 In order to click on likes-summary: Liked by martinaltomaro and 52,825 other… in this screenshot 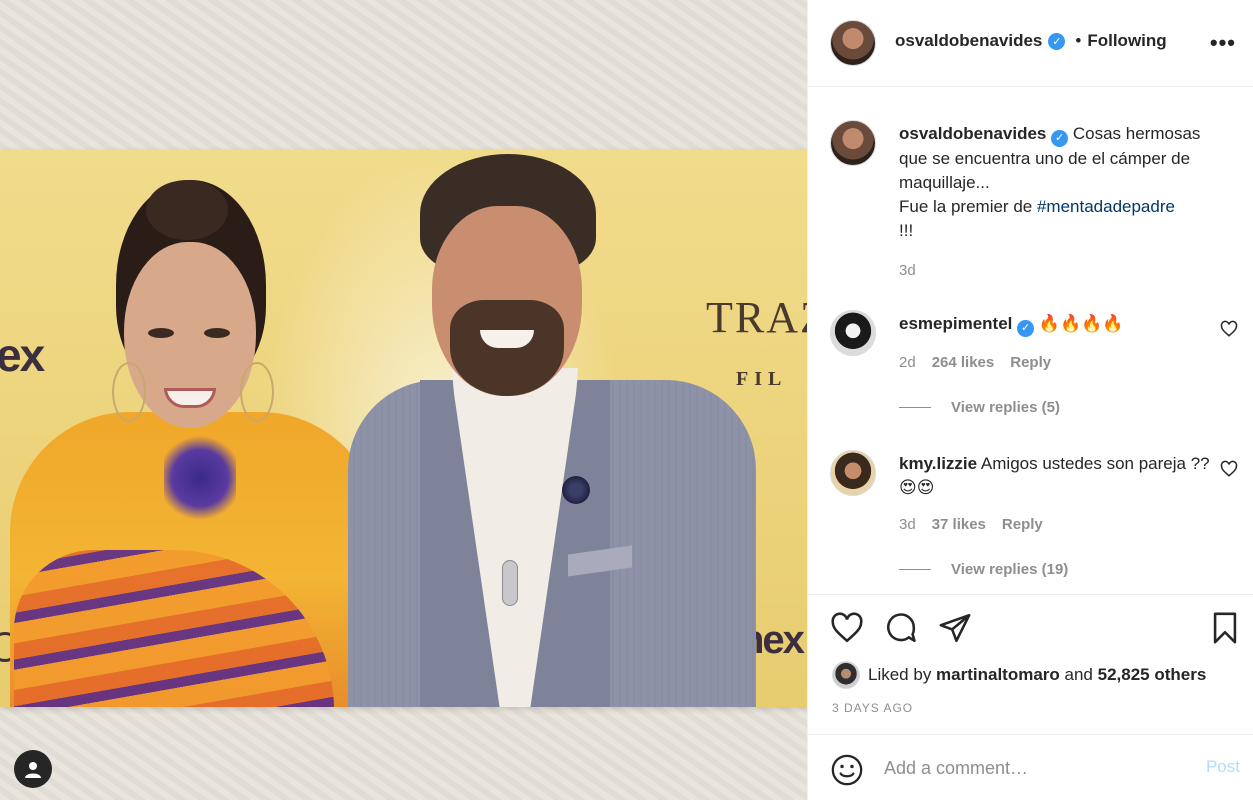, I will do `click(1019, 675)`.